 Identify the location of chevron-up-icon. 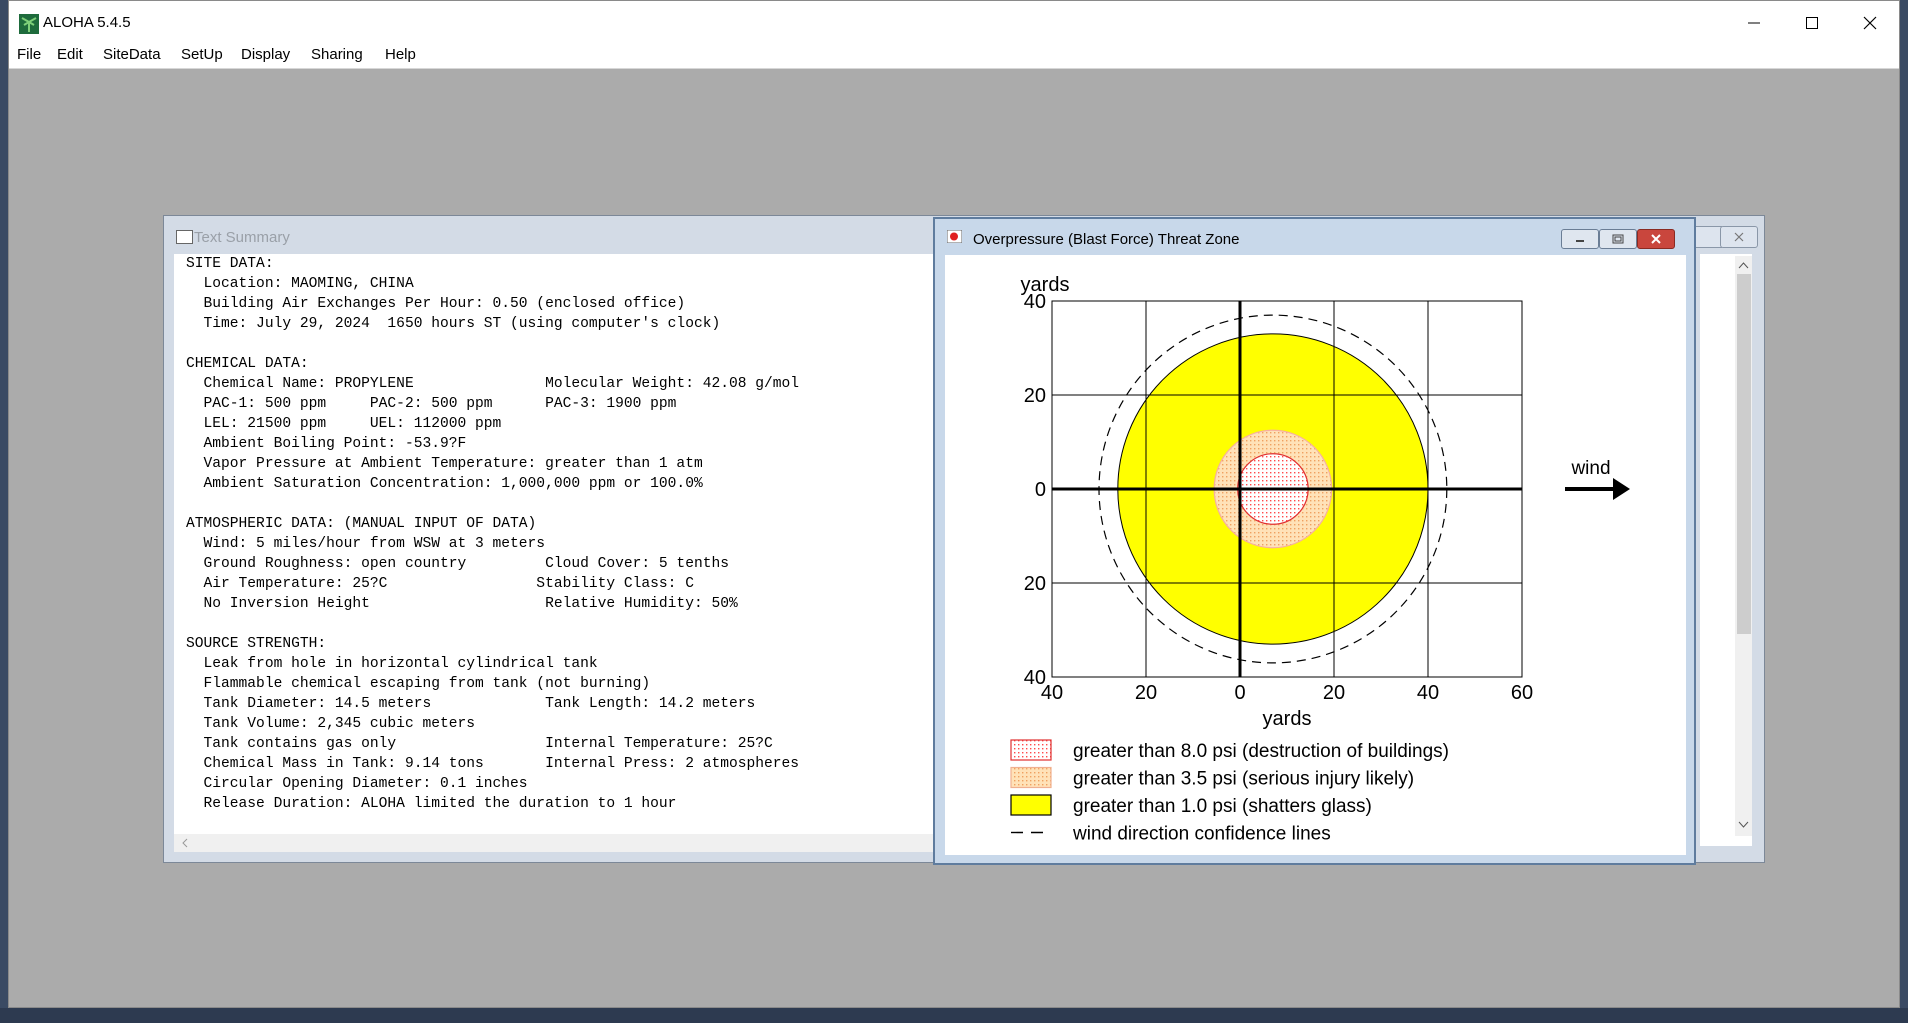
(1743, 265).